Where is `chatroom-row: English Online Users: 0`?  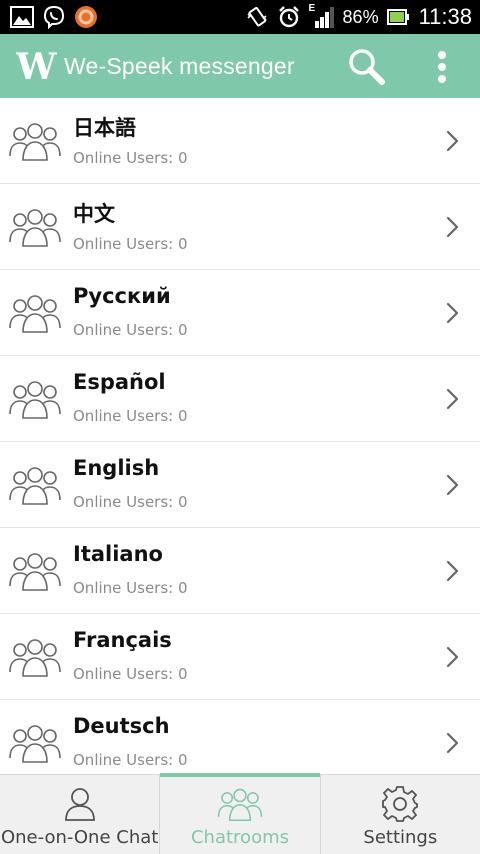 chatroom-row: English Online Users: 0 is located at coordinates (240, 485).